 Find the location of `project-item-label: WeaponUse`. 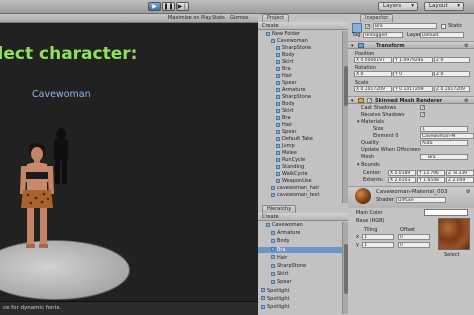

project-item-label: WeaponUse is located at coordinates (297, 181).